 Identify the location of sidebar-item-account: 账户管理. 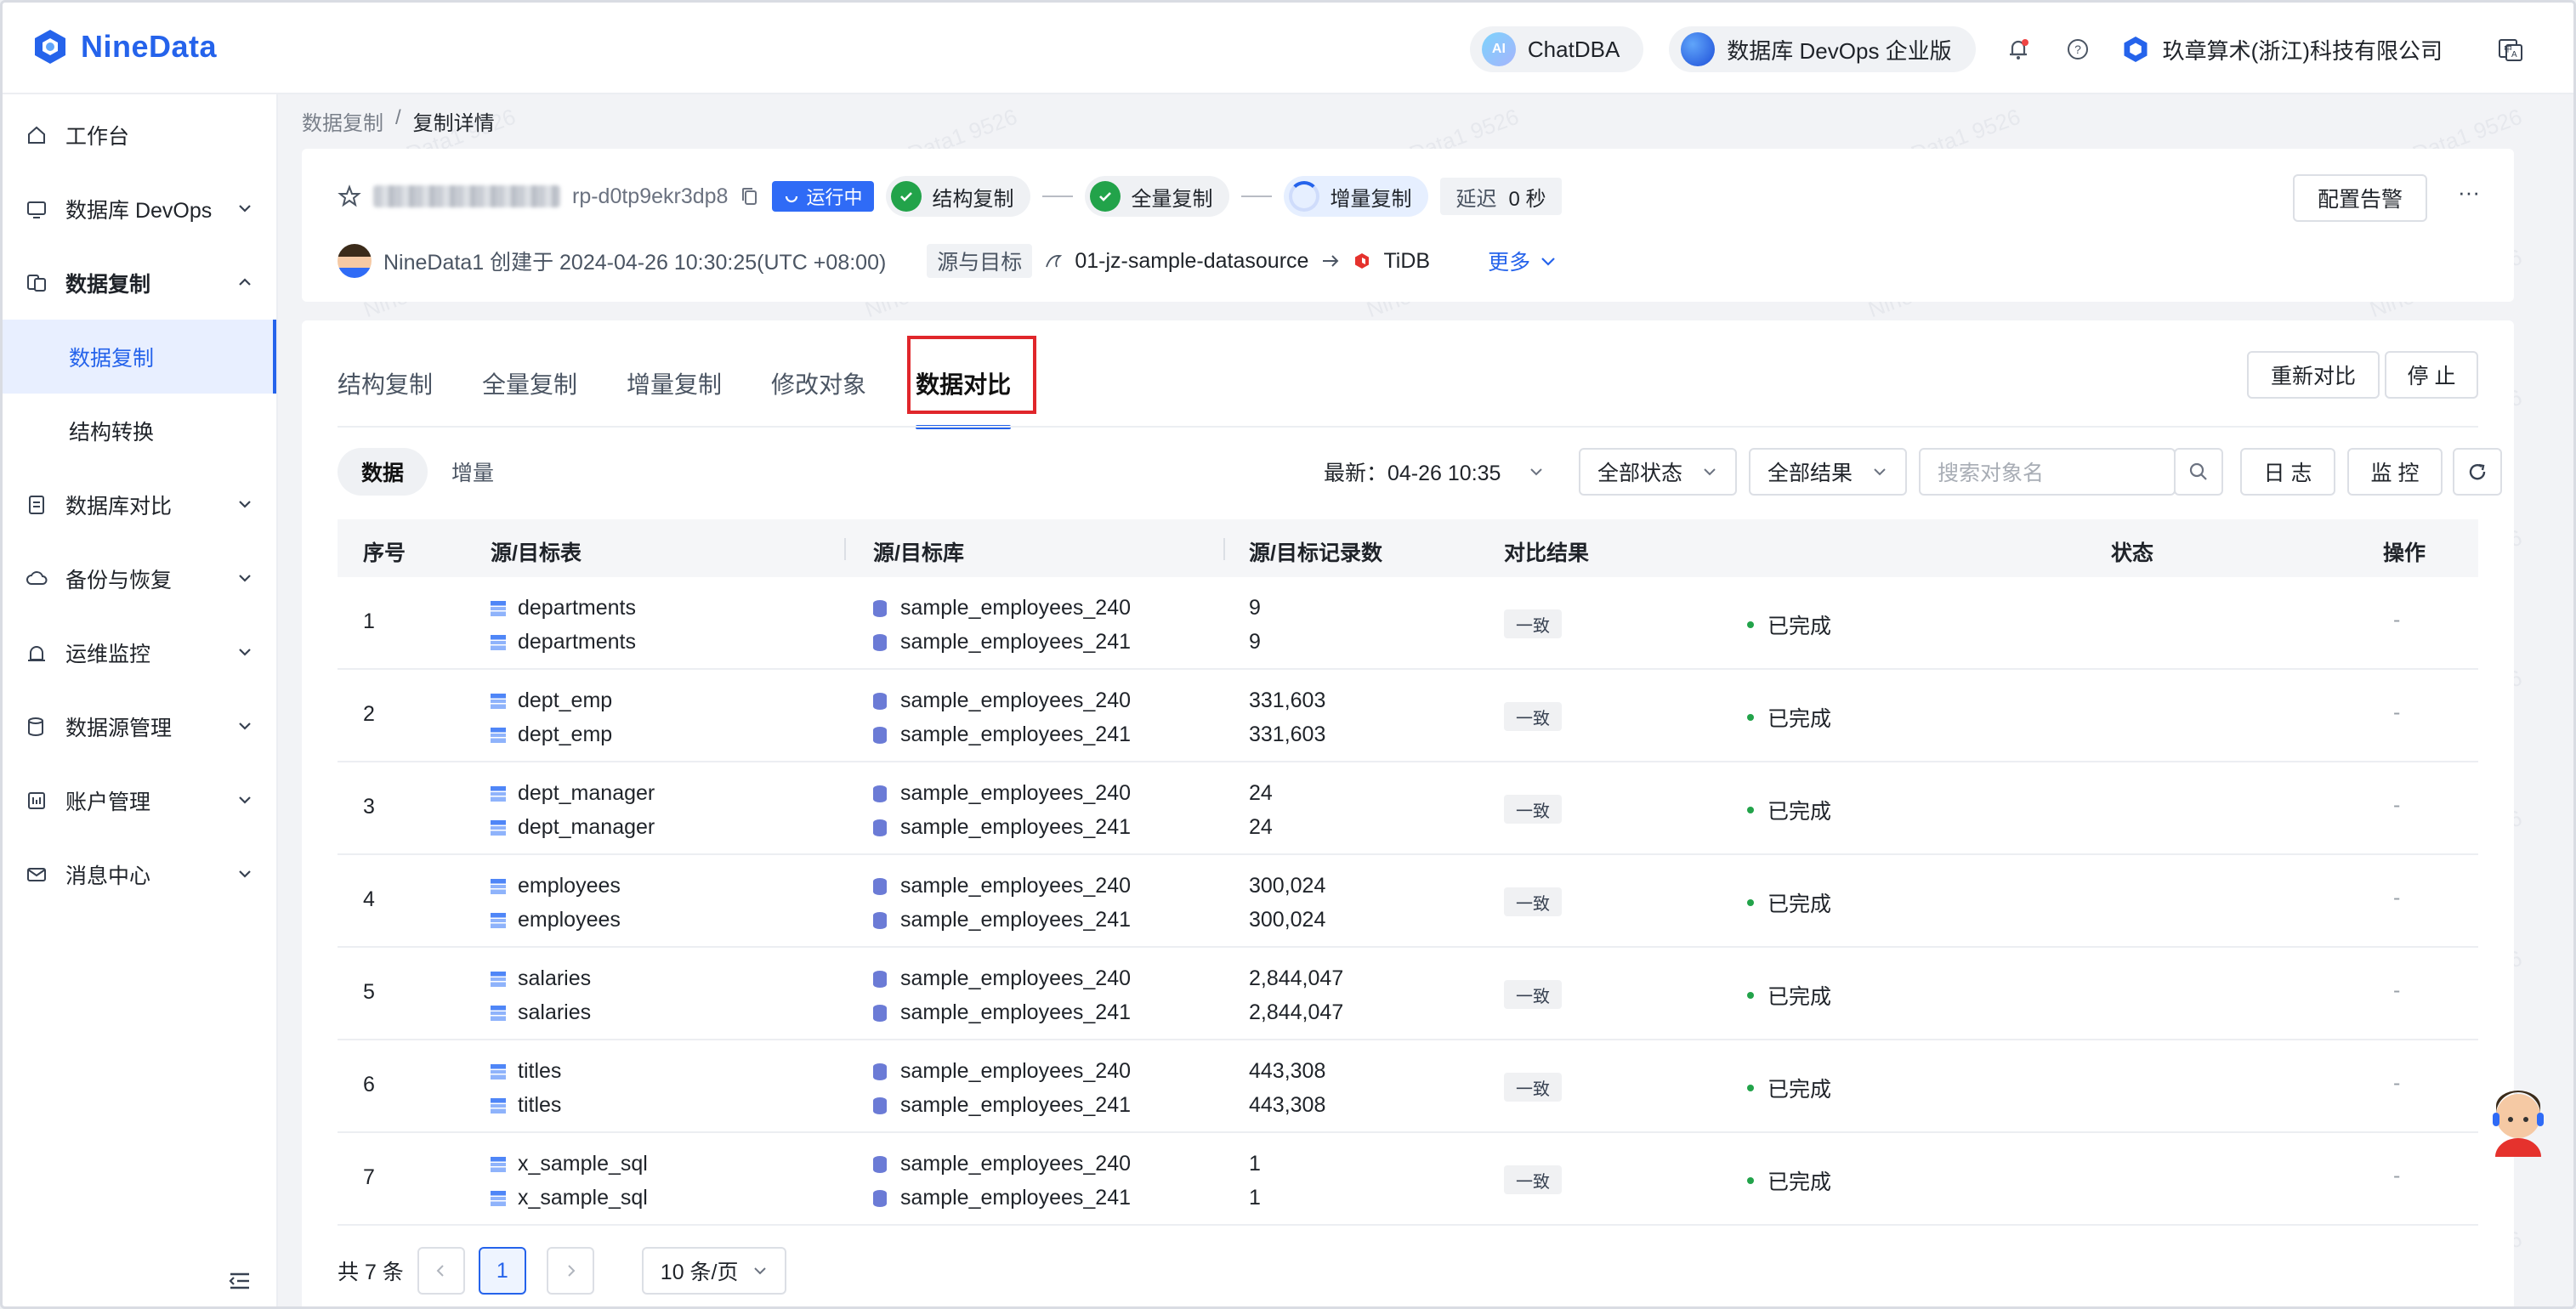
(140, 800).